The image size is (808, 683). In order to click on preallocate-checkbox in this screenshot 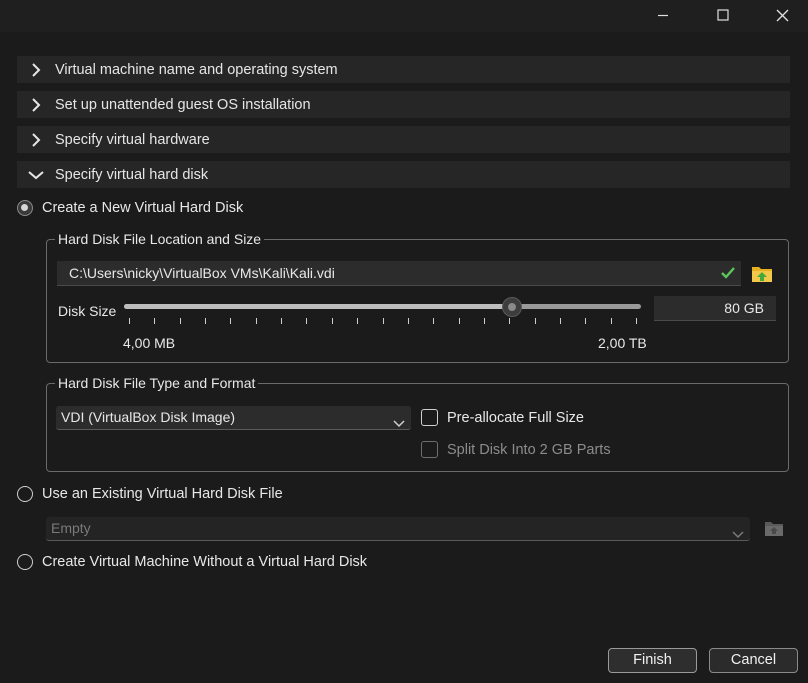, I will do `click(429, 417)`.